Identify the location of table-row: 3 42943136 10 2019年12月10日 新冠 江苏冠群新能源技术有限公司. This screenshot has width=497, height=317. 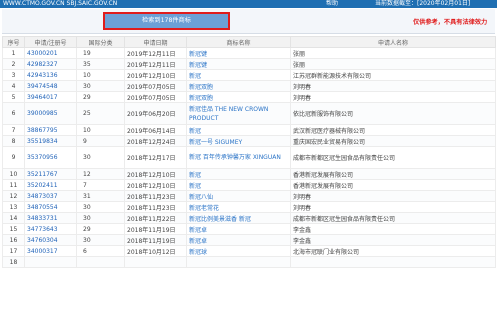
(249, 75).